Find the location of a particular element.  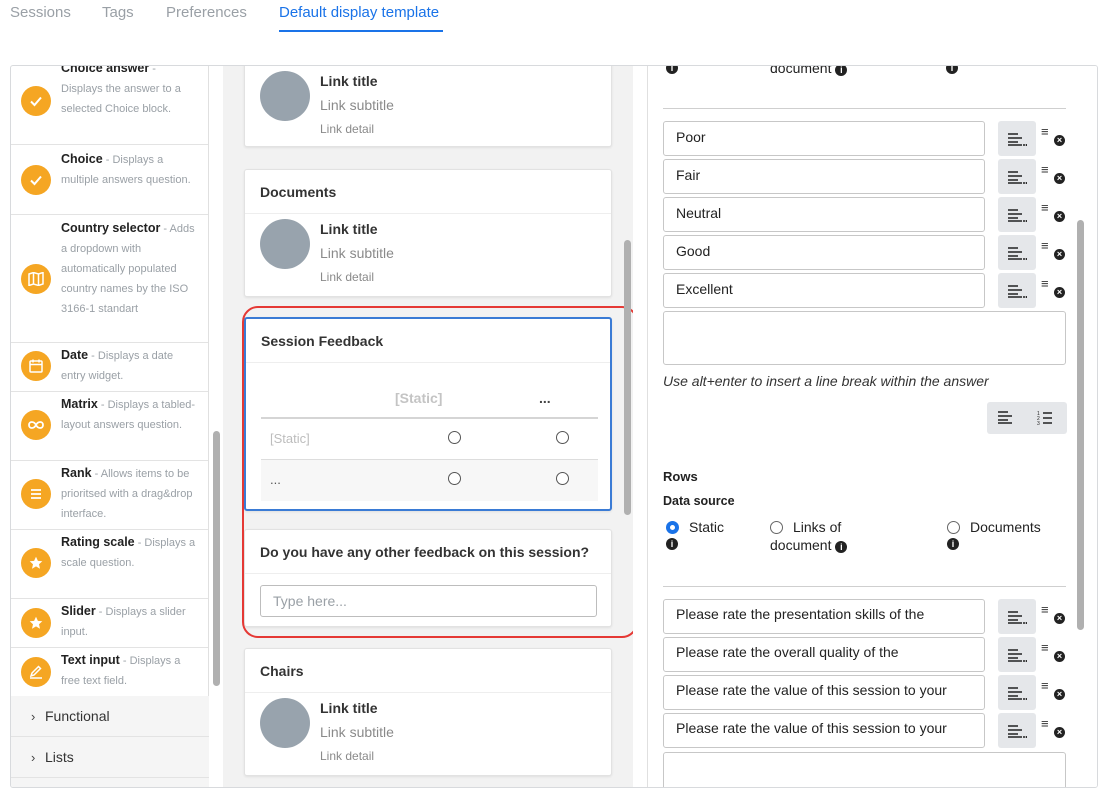

palette-item-name: Country selector is located at coordinates (111, 228).